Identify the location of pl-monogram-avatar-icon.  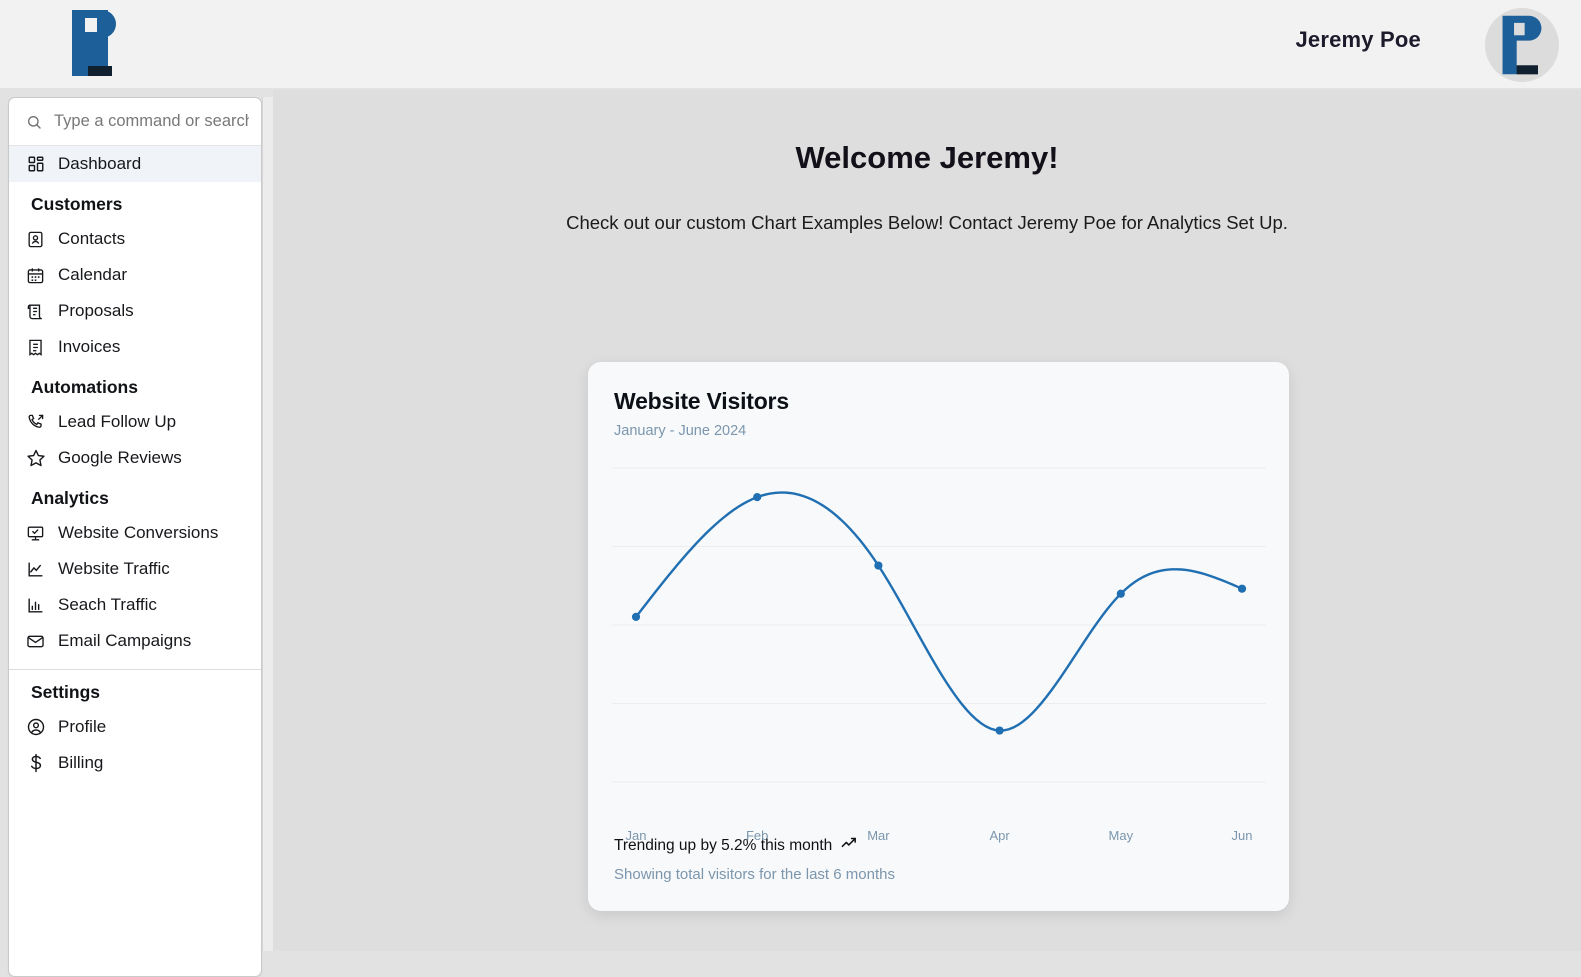
(1522, 45).